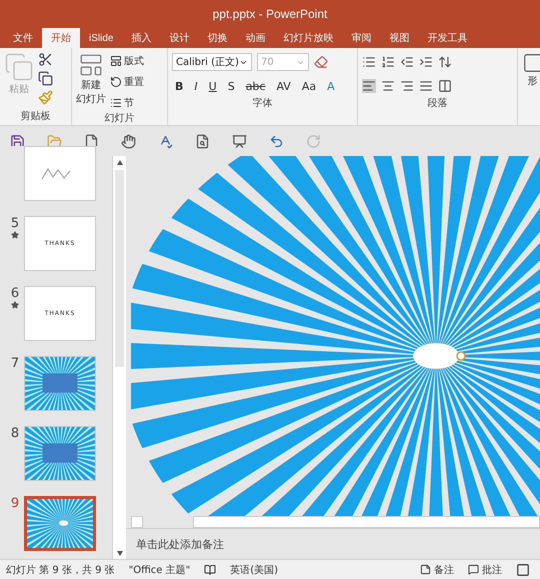  I want to click on cut-icon, so click(45, 59).